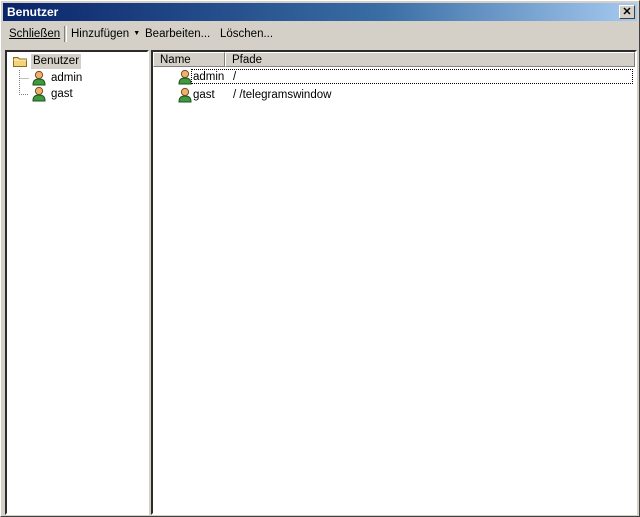 This screenshot has width=640, height=517. I want to click on toolbar-separator, so click(65, 34).